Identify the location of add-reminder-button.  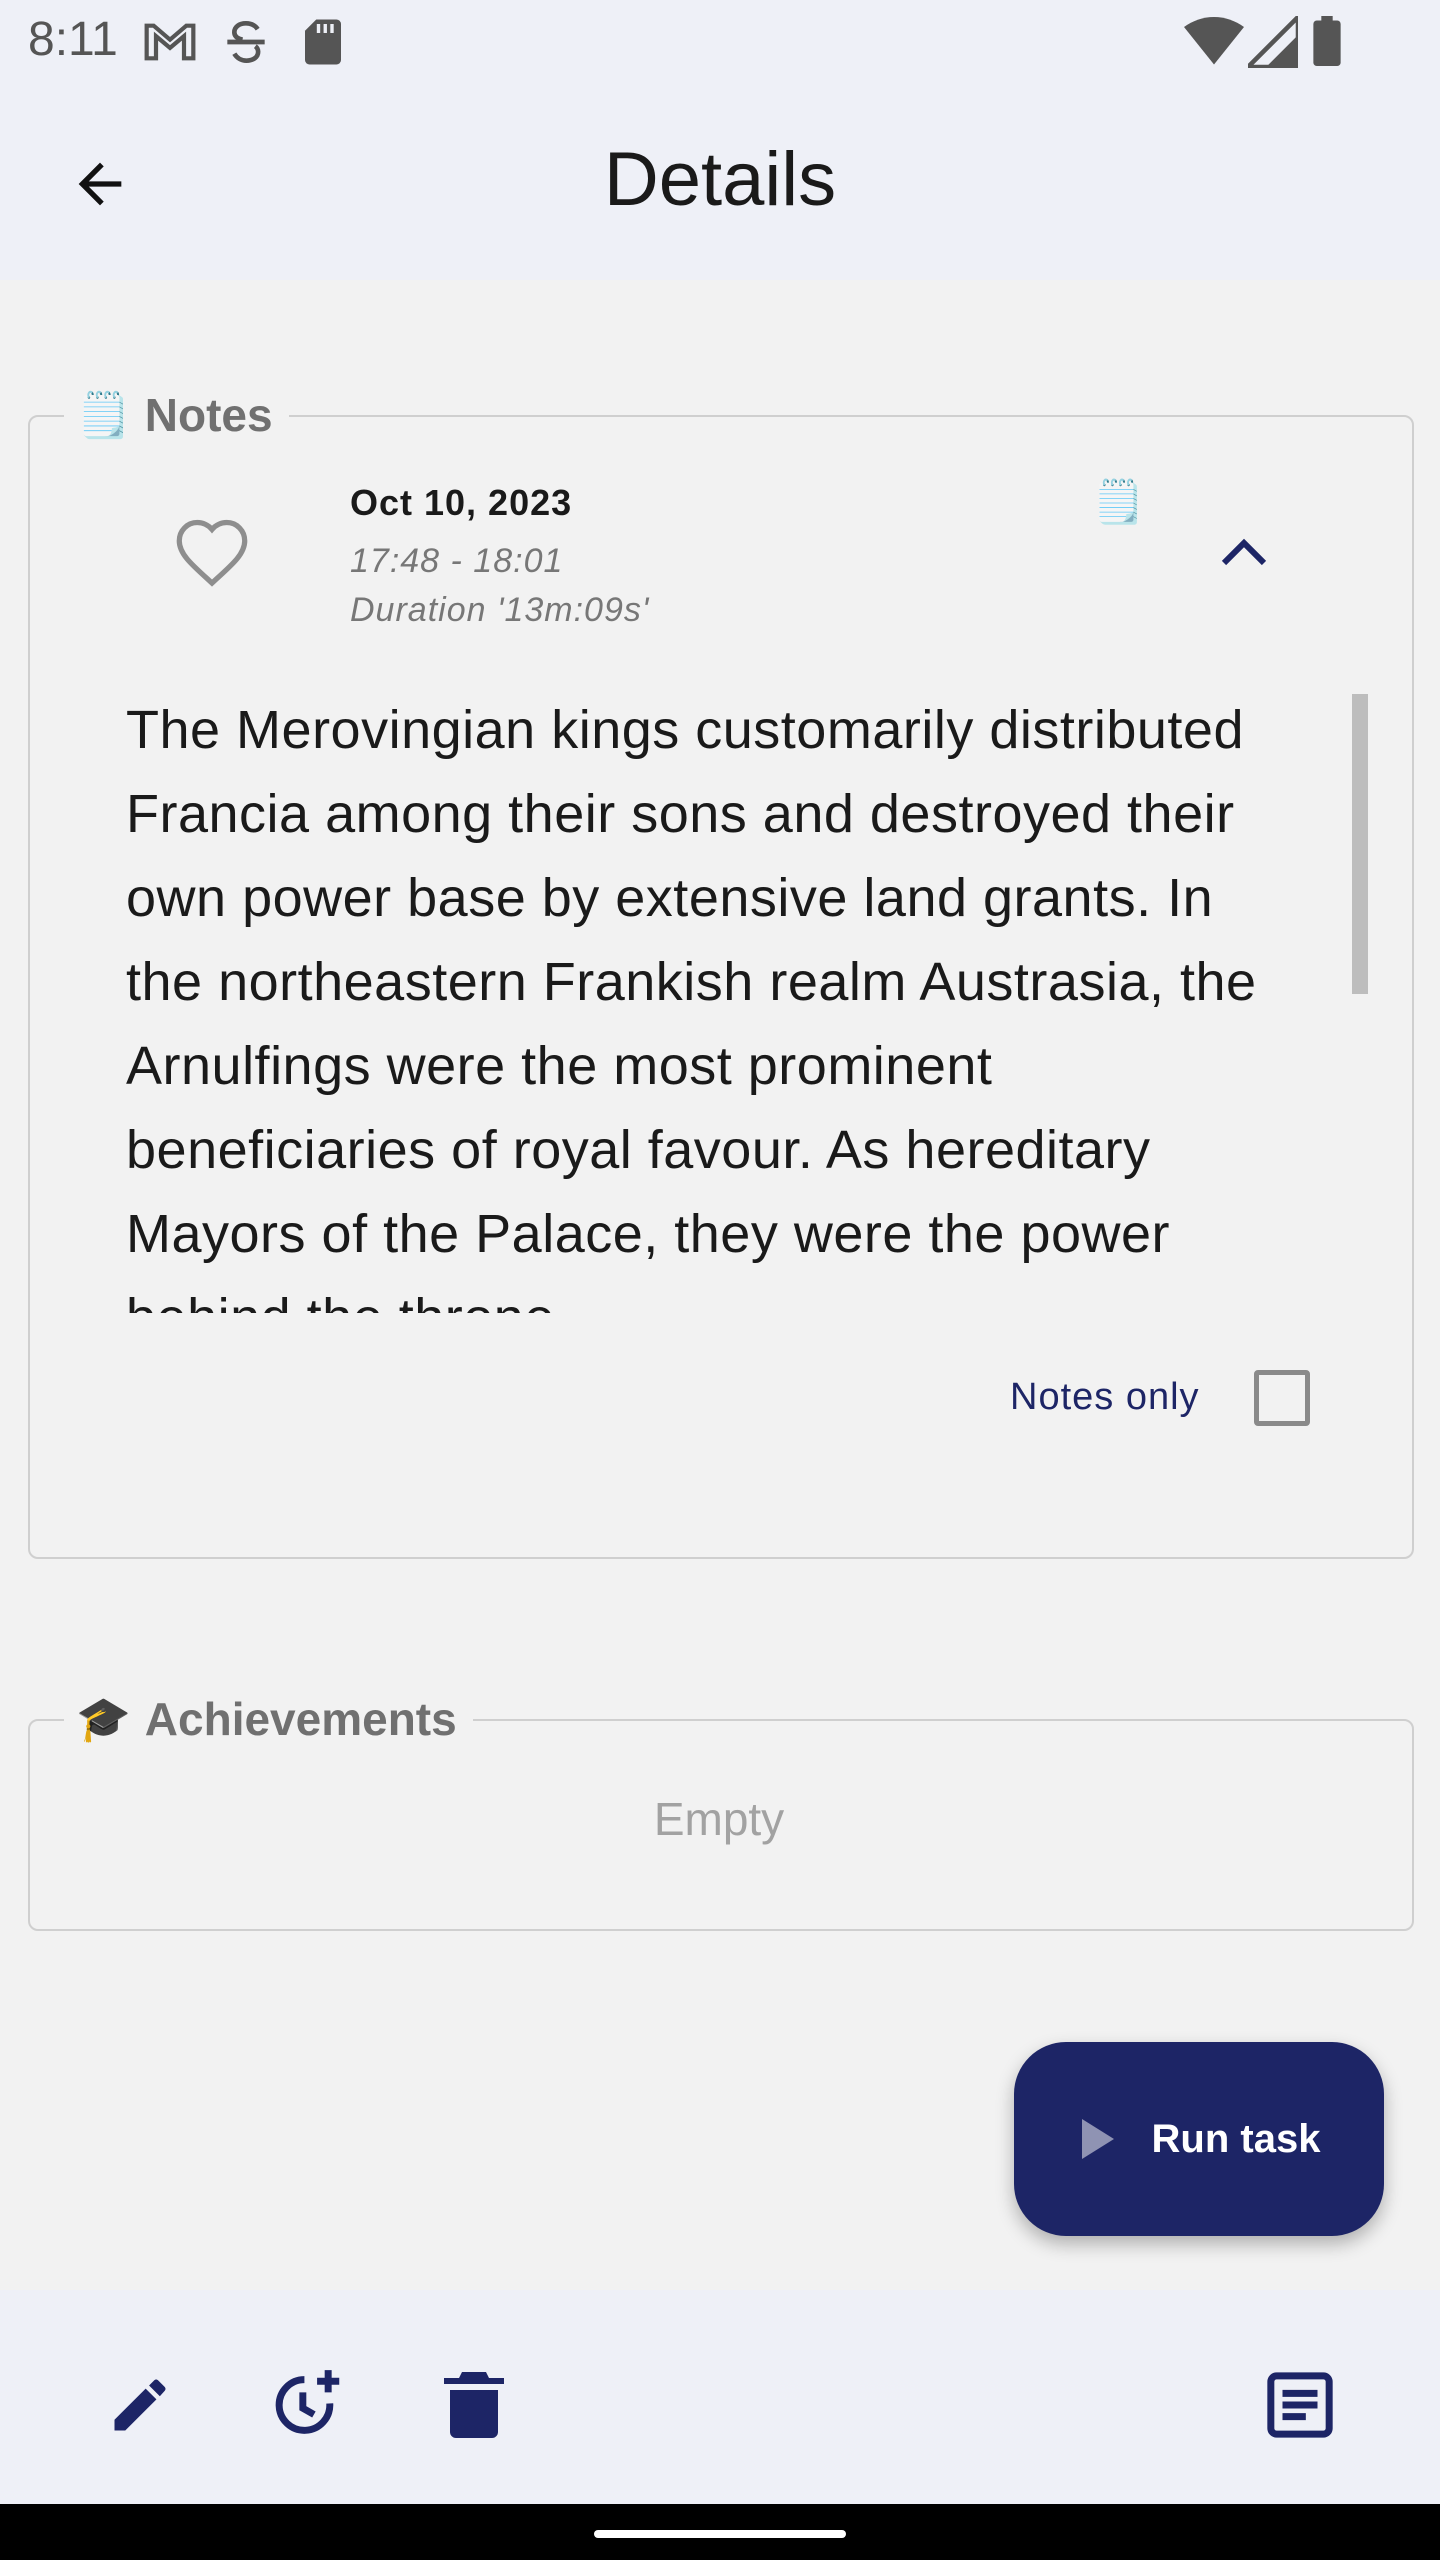
(306, 2405).